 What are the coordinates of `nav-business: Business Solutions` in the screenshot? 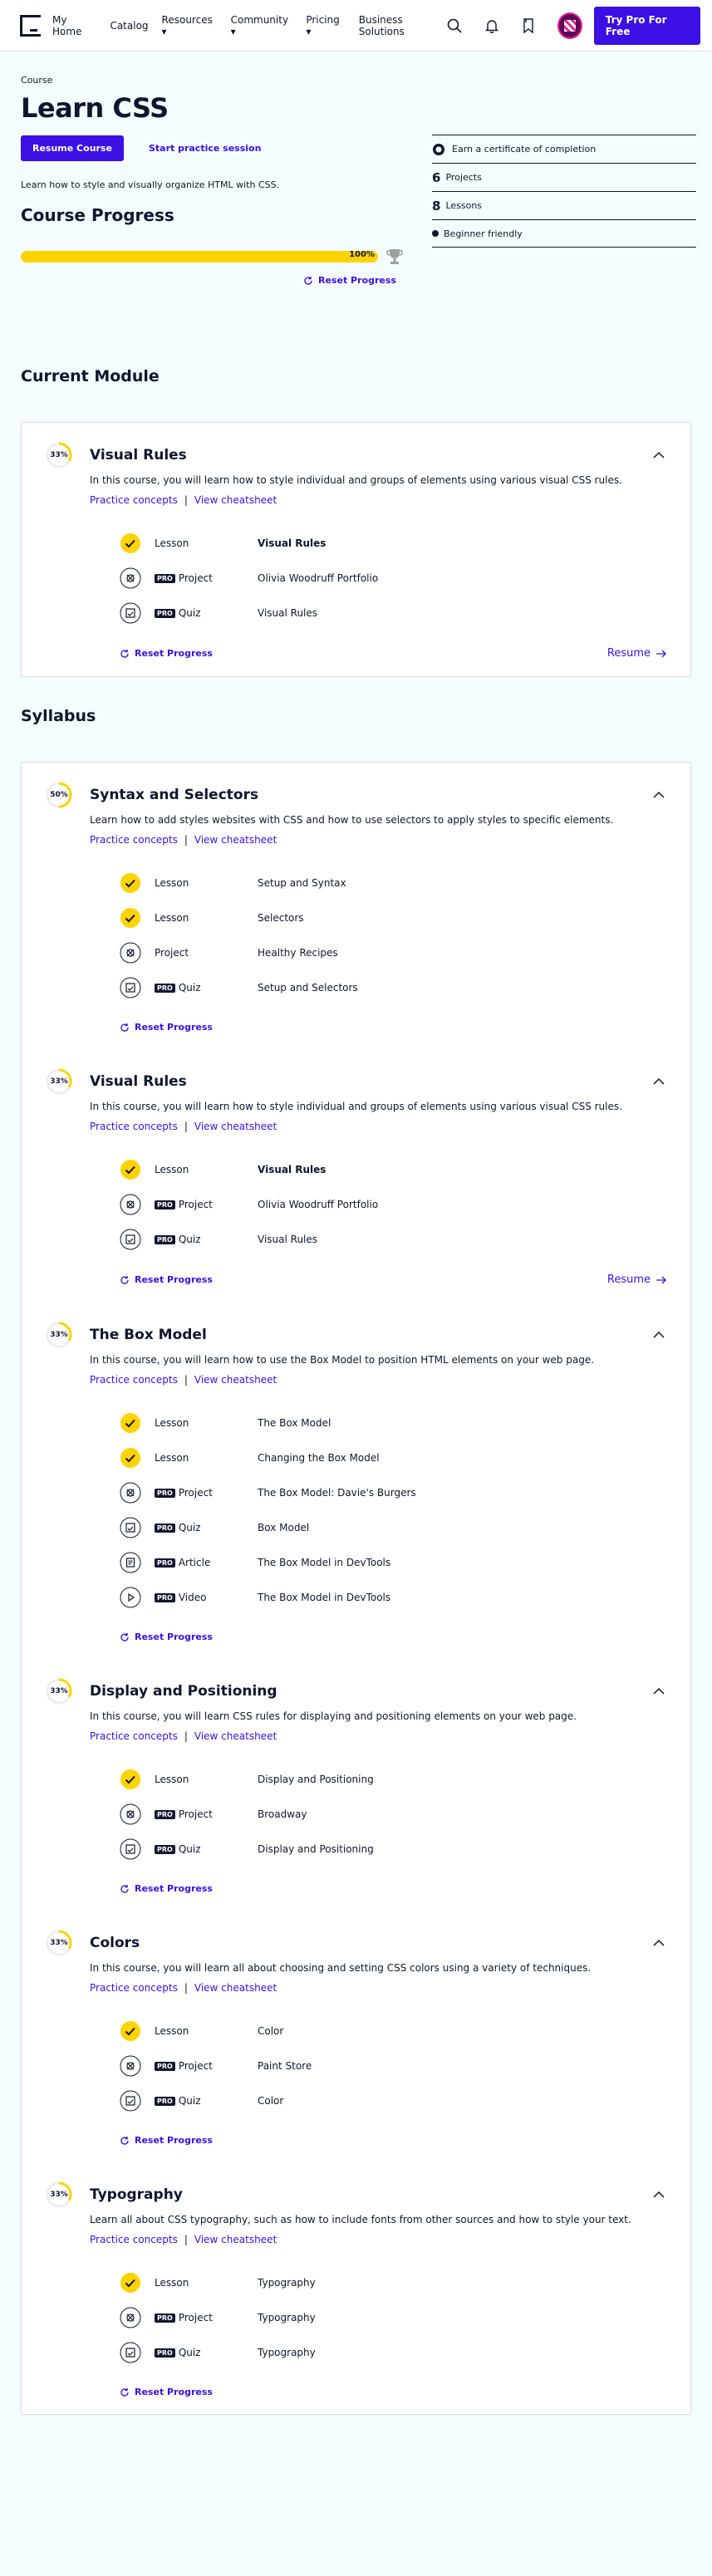 It's located at (402, 25).